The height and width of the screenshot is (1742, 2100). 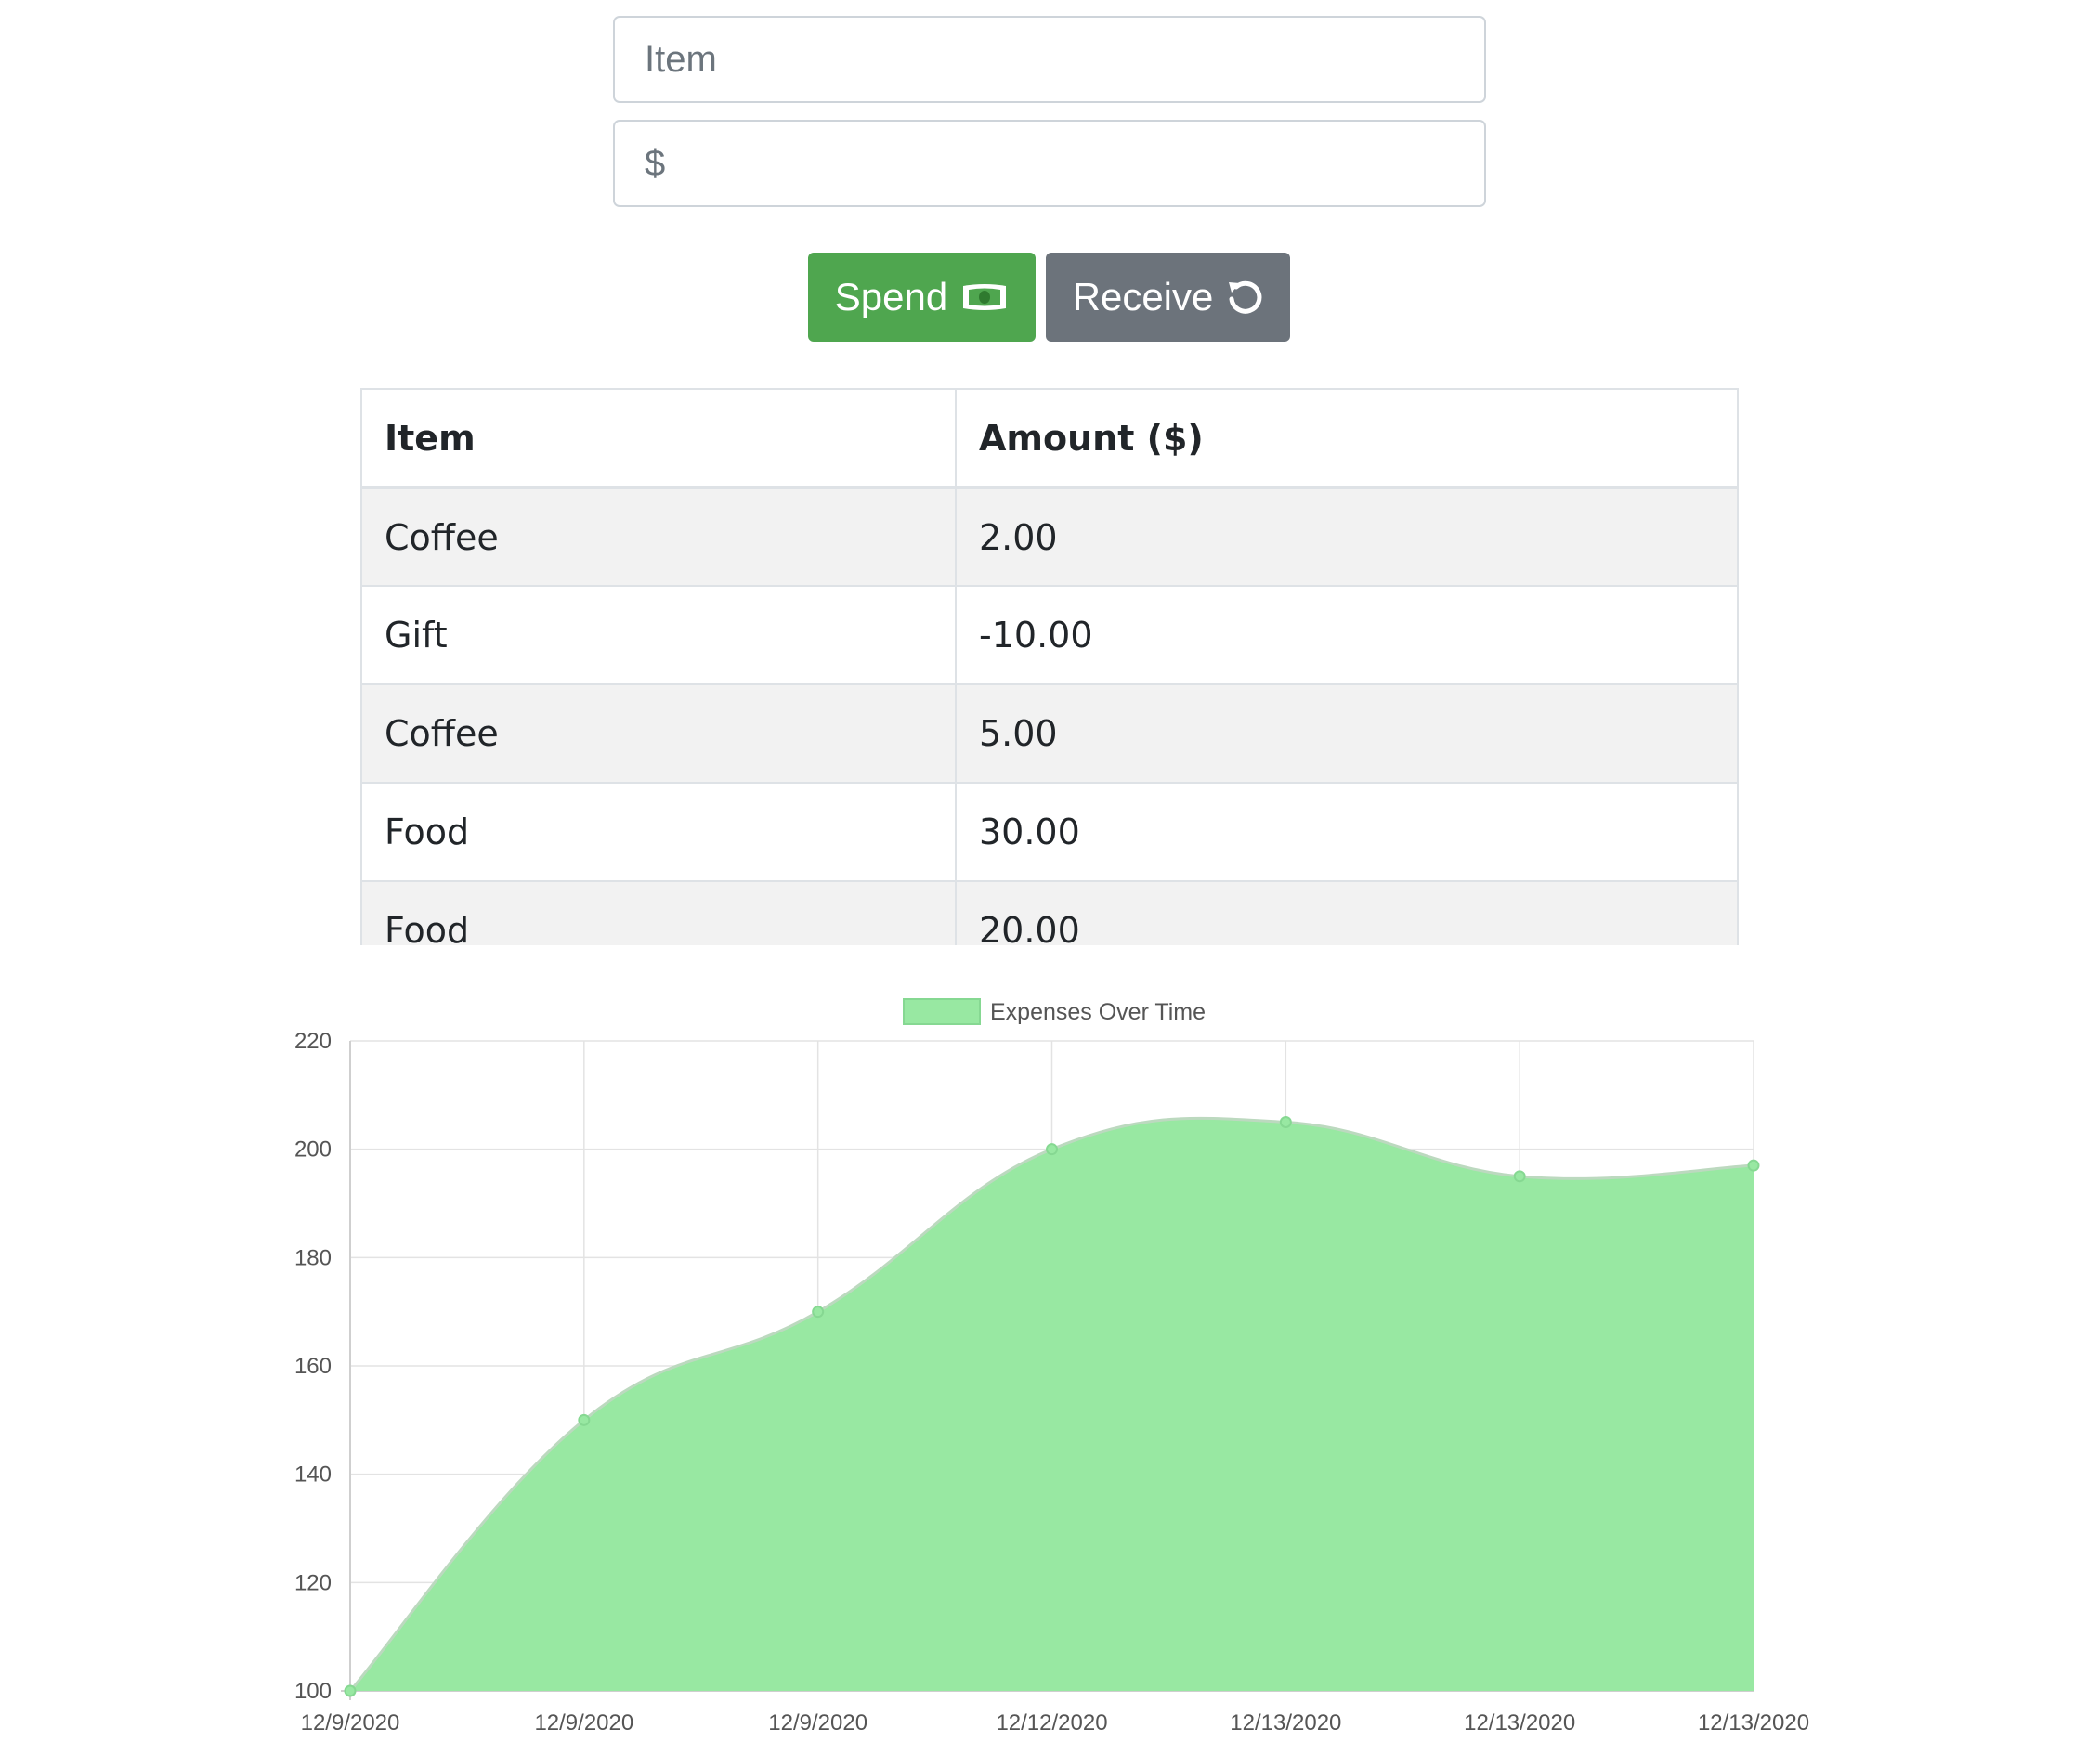 I want to click on y-tick-label: 220, so click(x=313, y=1041).